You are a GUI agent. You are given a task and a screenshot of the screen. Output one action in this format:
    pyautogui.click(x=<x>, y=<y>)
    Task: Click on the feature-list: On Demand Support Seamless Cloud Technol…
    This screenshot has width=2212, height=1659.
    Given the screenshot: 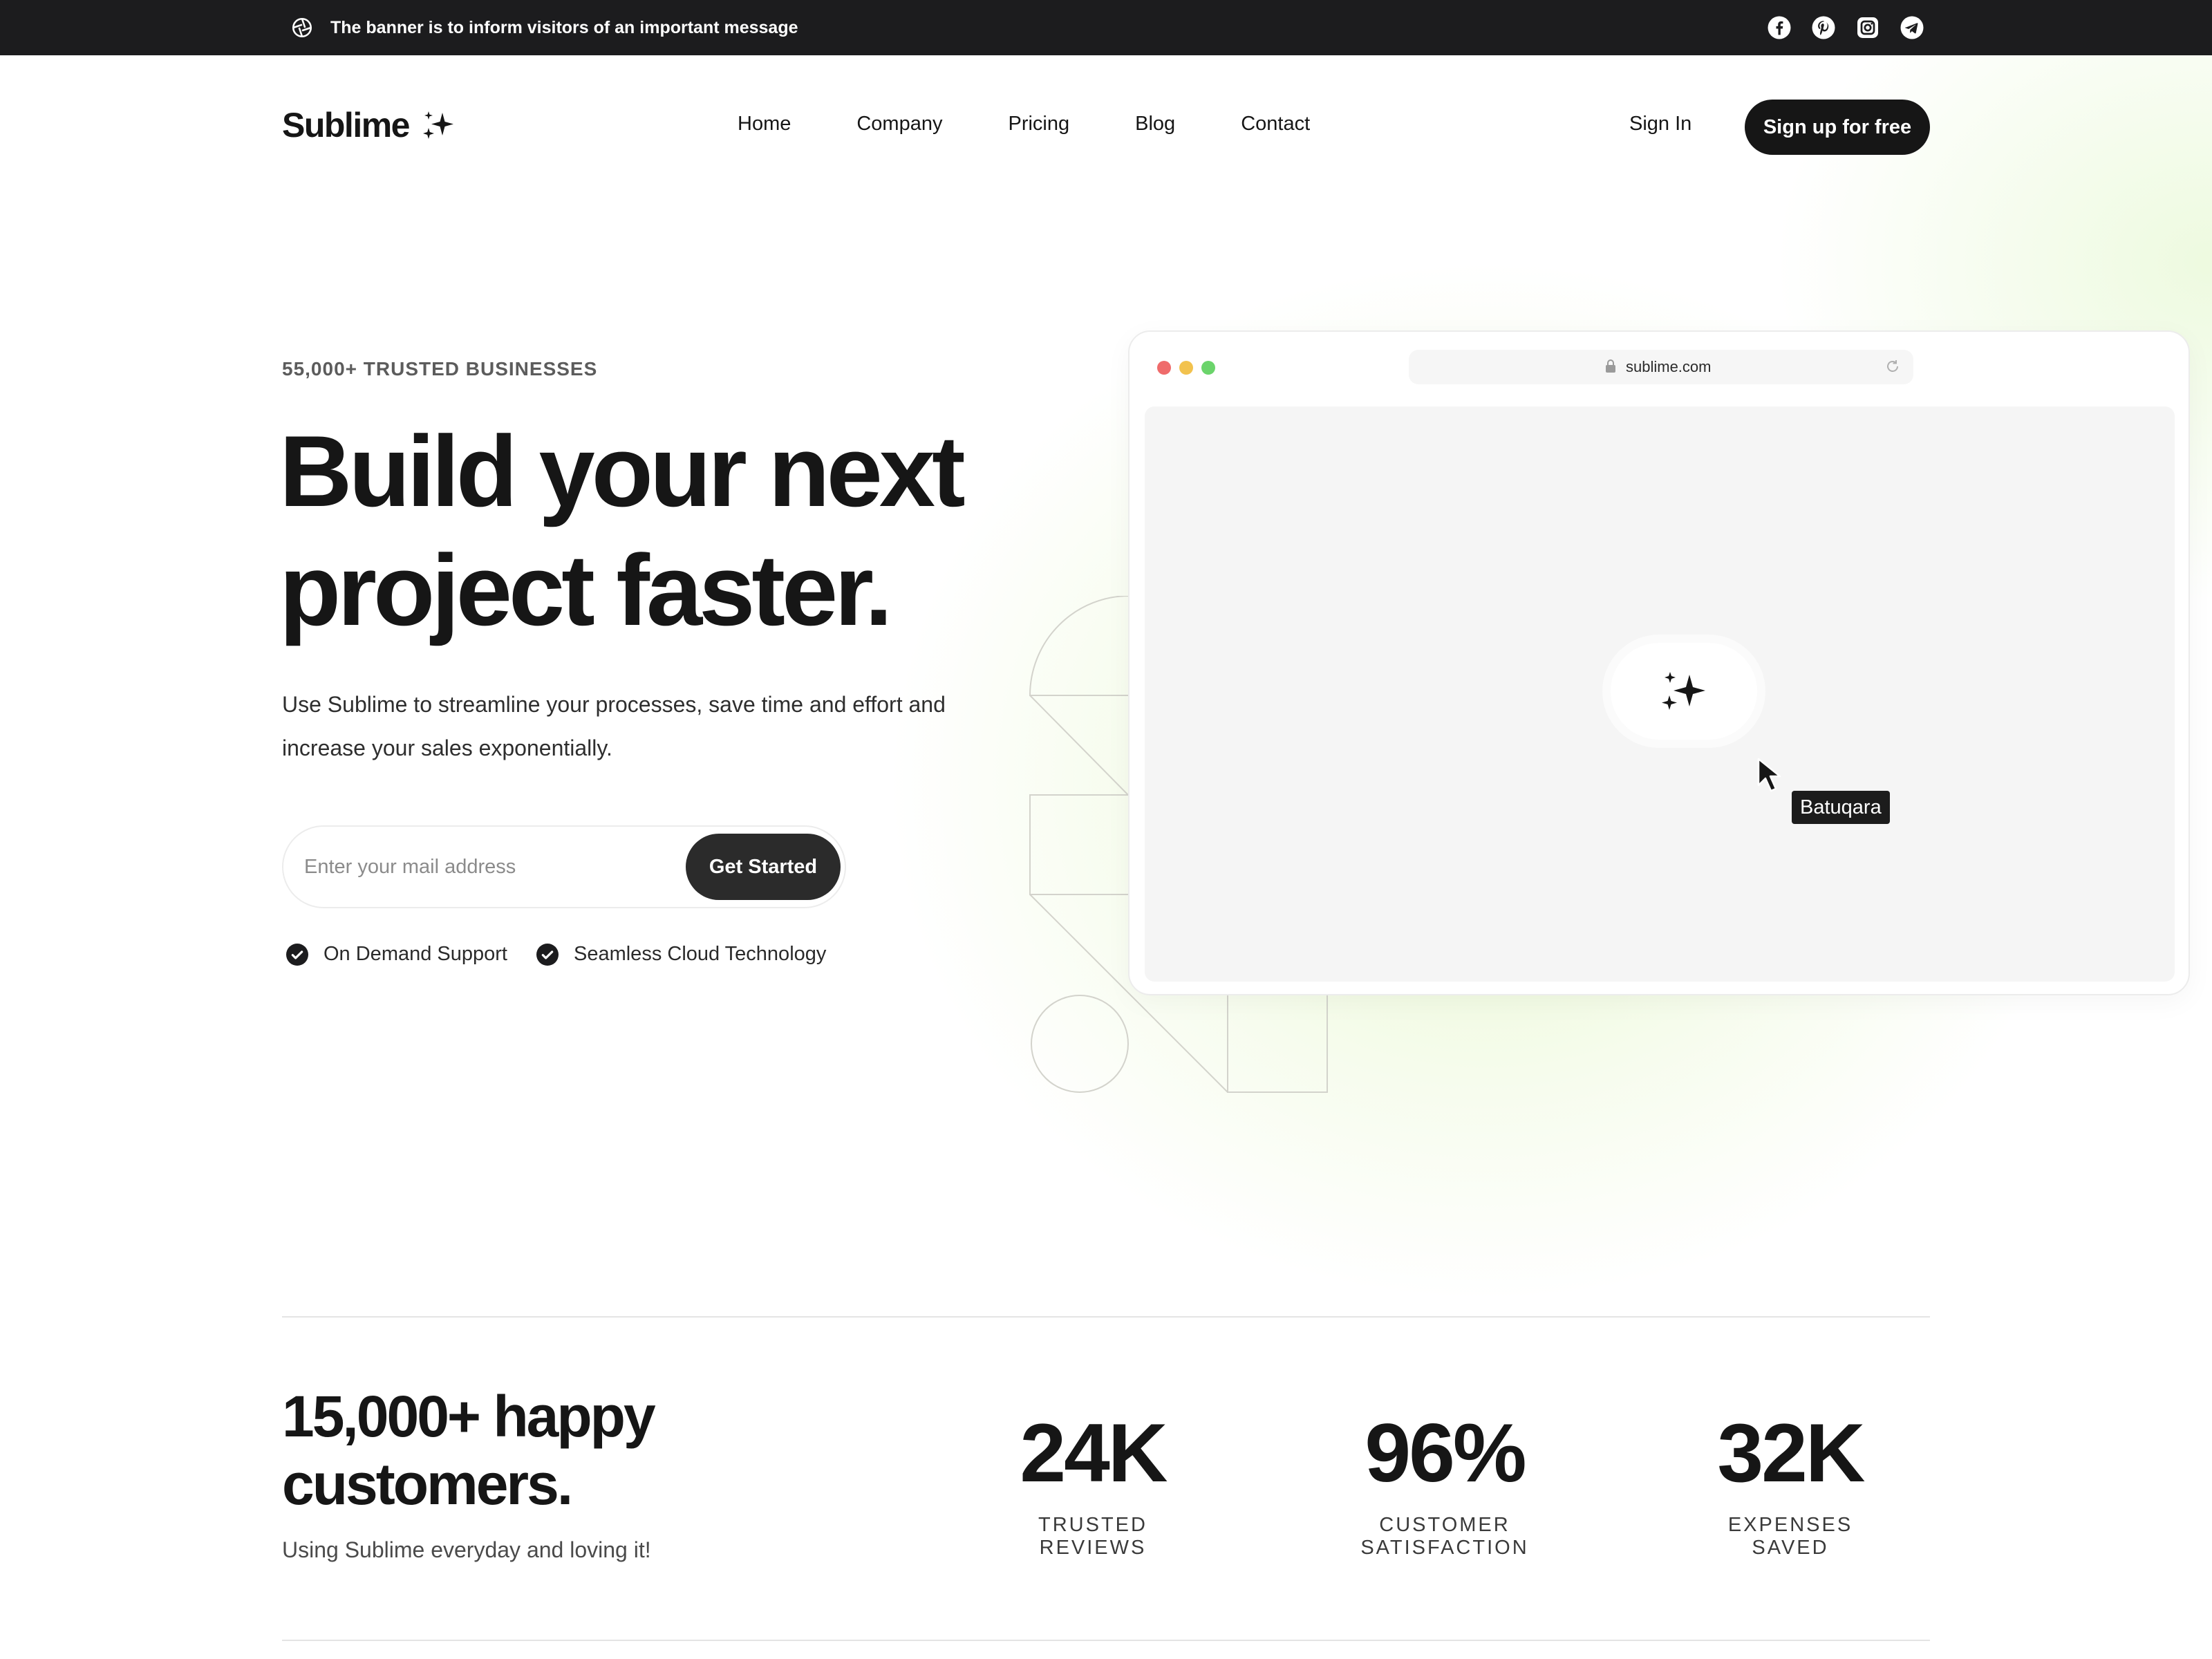 What is the action you would take?
    pyautogui.click(x=570, y=955)
    